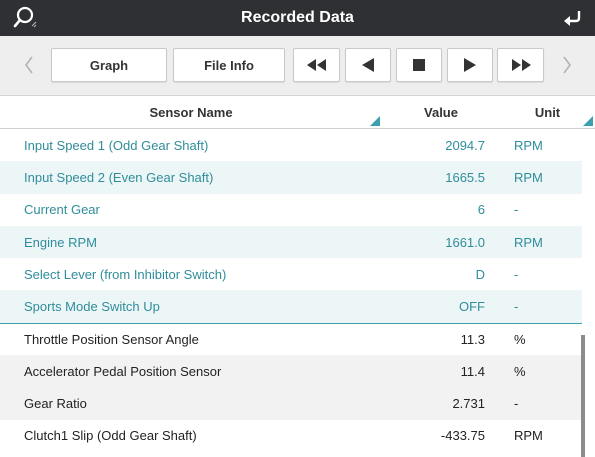 This screenshot has height=457, width=595. I want to click on toolbar: Graph File Info, so click(297, 66).